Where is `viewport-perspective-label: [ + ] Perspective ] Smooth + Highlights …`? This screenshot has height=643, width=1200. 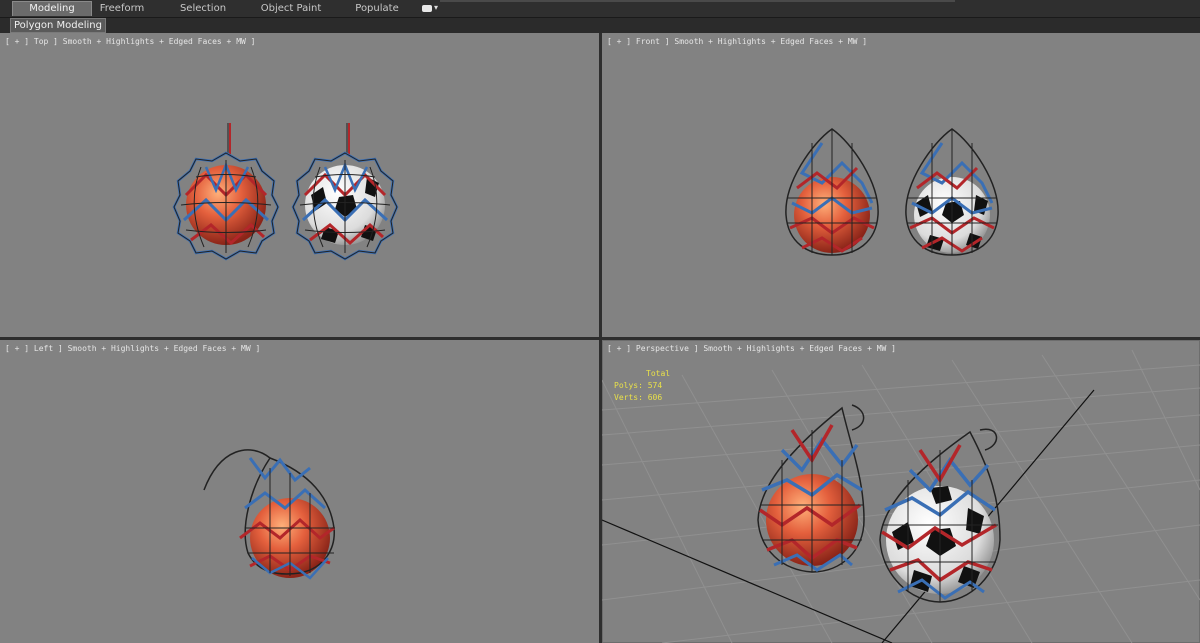
viewport-perspective-label: [ + ] Perspective ] Smooth + Highlights … is located at coordinates (751, 348).